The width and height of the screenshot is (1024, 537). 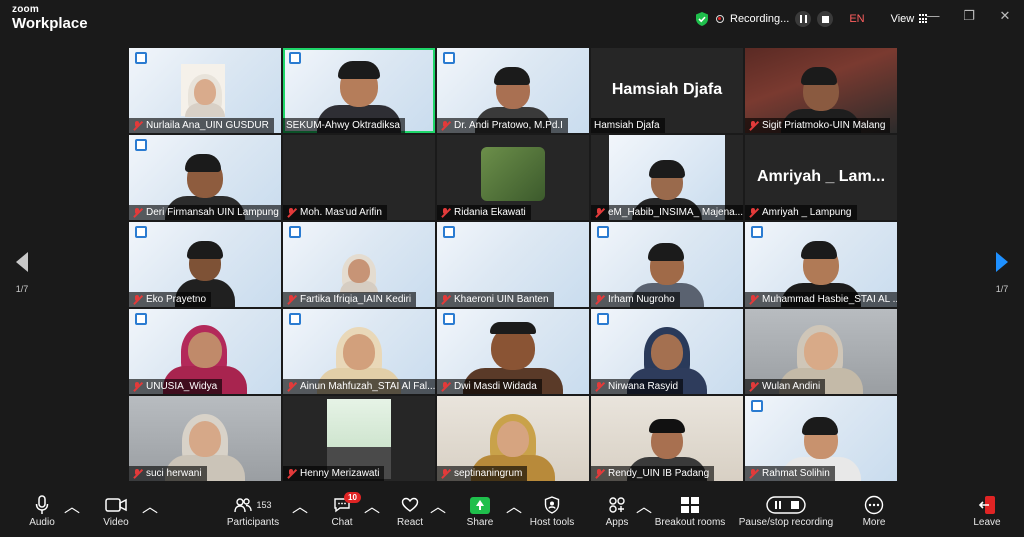 I want to click on restore-button: ❐, so click(x=969, y=16).